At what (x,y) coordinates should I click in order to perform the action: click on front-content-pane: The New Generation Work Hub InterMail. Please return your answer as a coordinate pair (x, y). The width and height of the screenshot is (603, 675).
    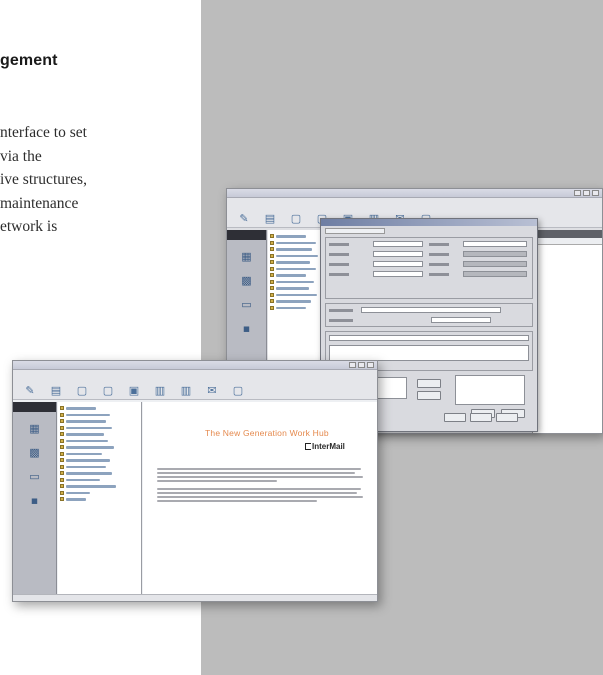
    Looking at the image, I should click on (260, 499).